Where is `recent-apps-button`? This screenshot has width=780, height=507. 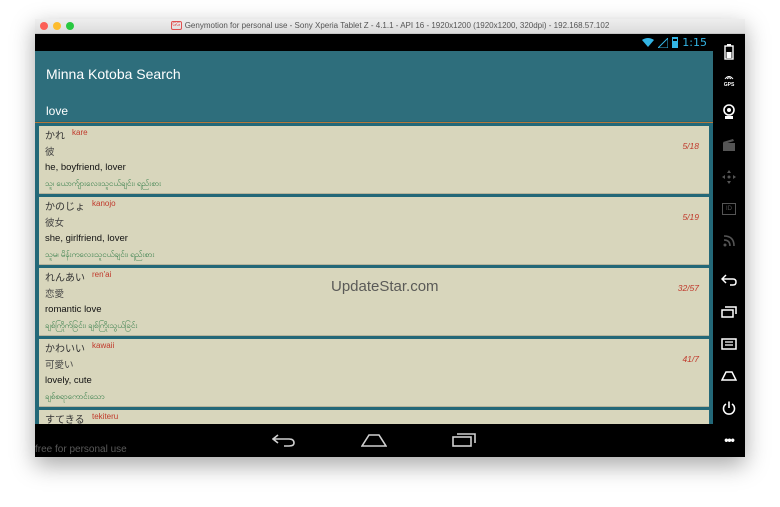
recent-apps-button is located at coordinates (464, 440).